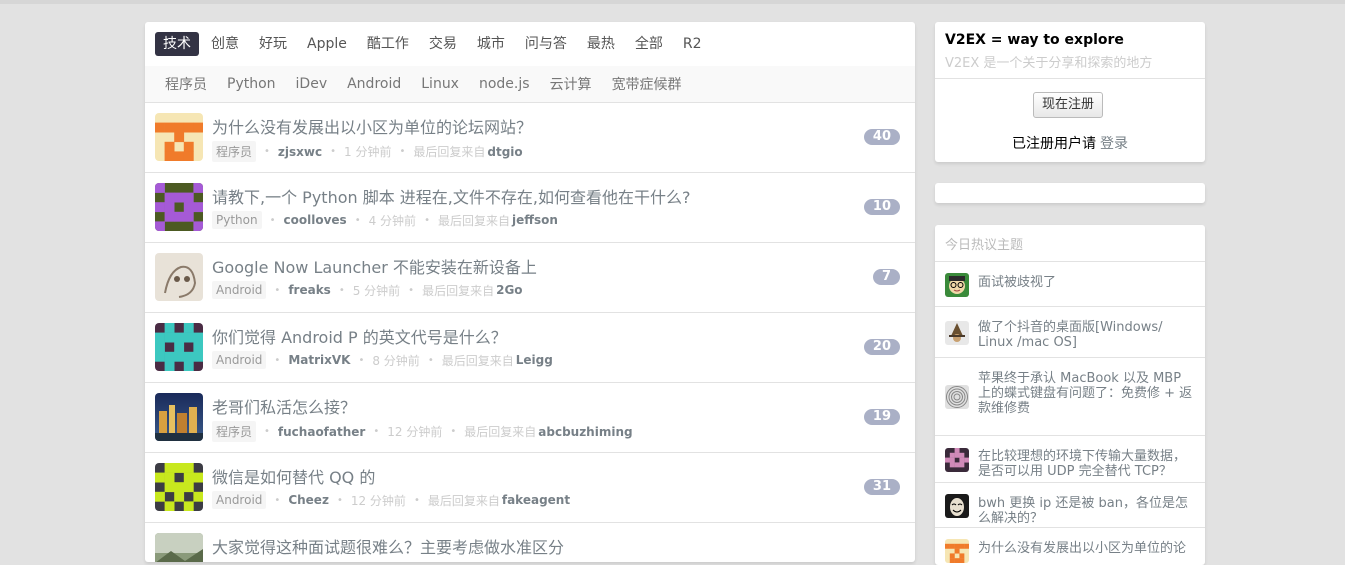 The image size is (1345, 565). What do you see at coordinates (1068, 105) in the screenshot?
I see `signup-button: 现在注册` at bounding box center [1068, 105].